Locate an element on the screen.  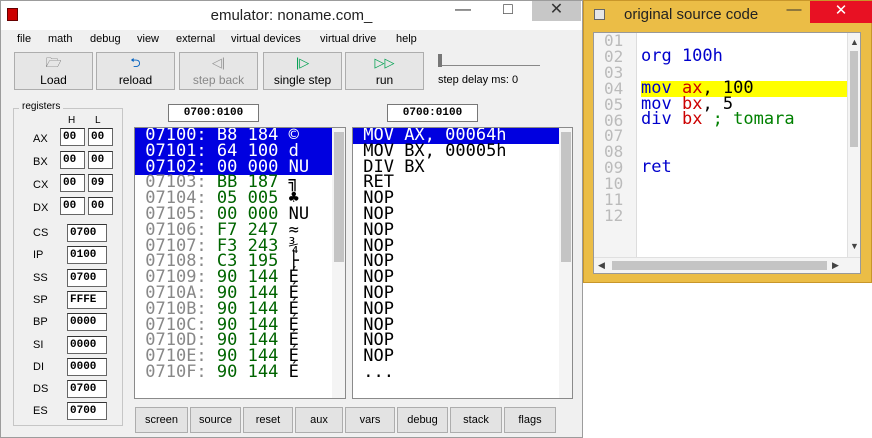
debug-button: debug is located at coordinates (422, 420).